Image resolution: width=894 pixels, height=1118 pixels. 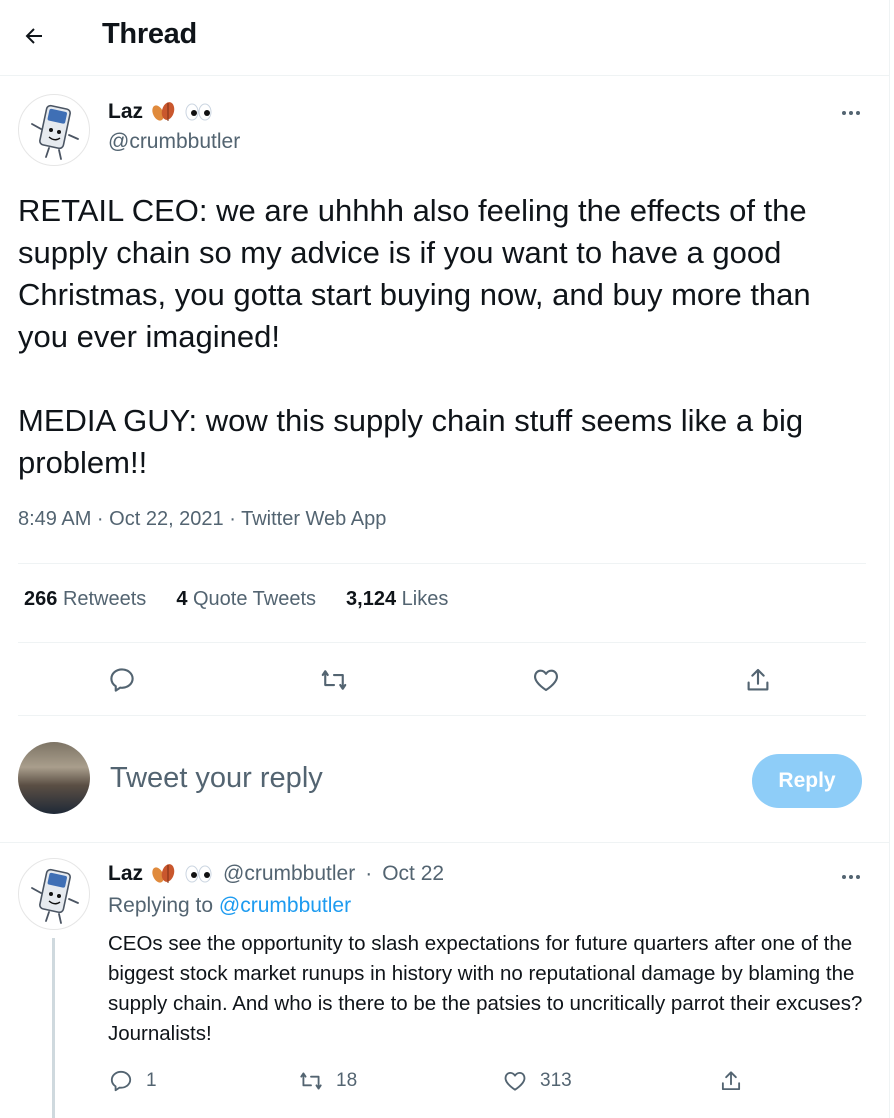 I want to click on retweets-label: Retweets, so click(x=104, y=599).